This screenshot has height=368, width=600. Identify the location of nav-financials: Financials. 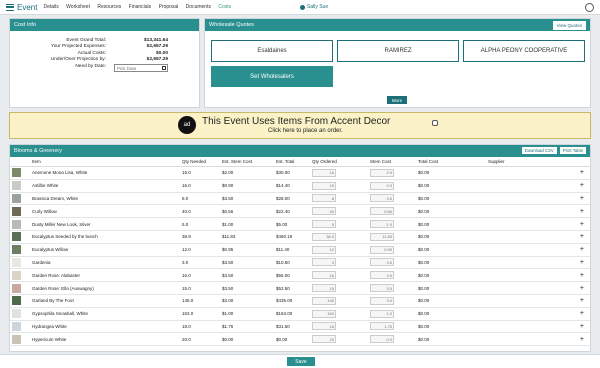
(140, 7).